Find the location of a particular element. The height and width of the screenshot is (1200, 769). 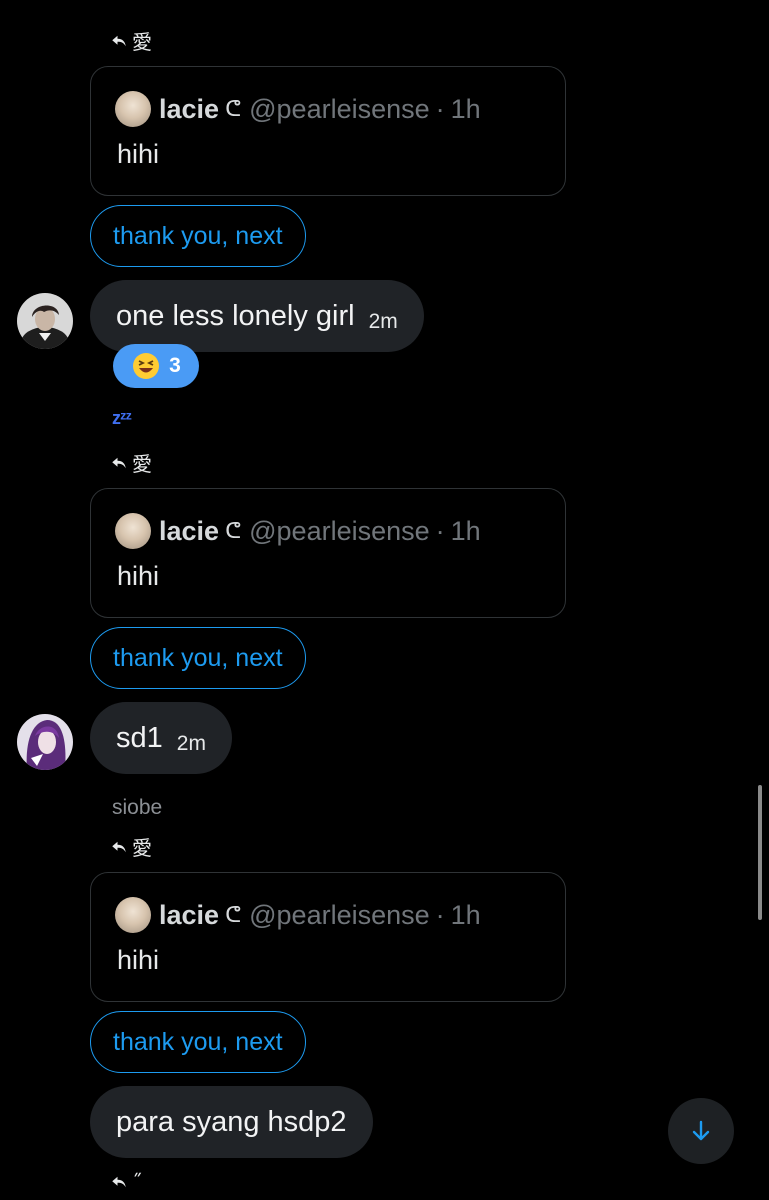

scrollbar-thumb is located at coordinates (760, 852).